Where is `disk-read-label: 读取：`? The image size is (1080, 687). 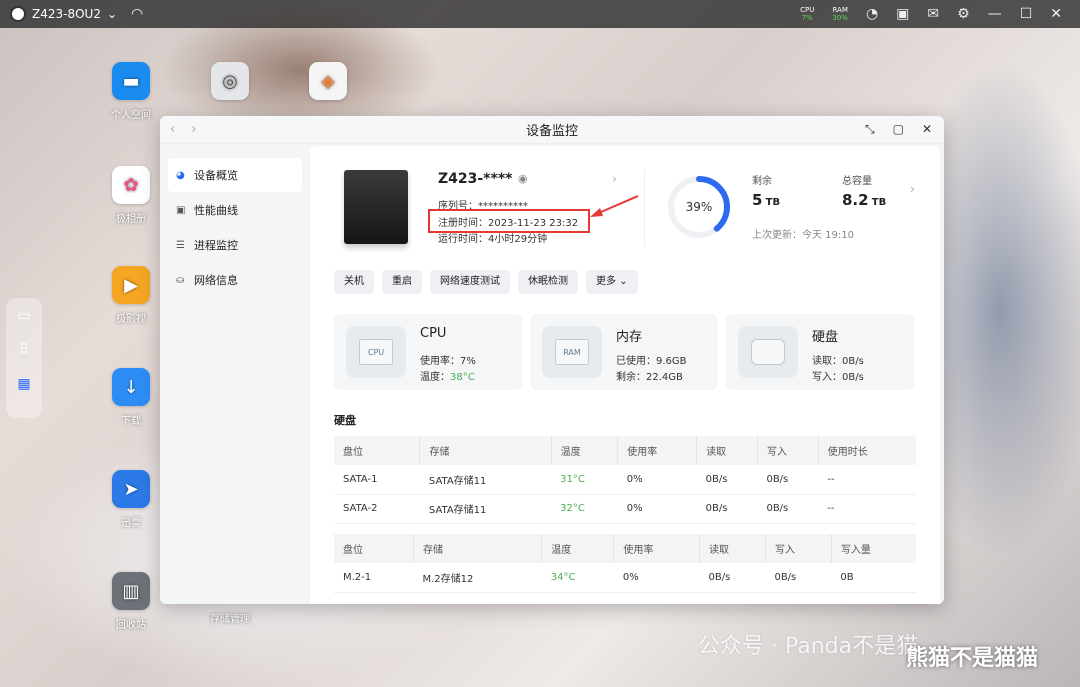 disk-read-label: 读取： is located at coordinates (827, 361).